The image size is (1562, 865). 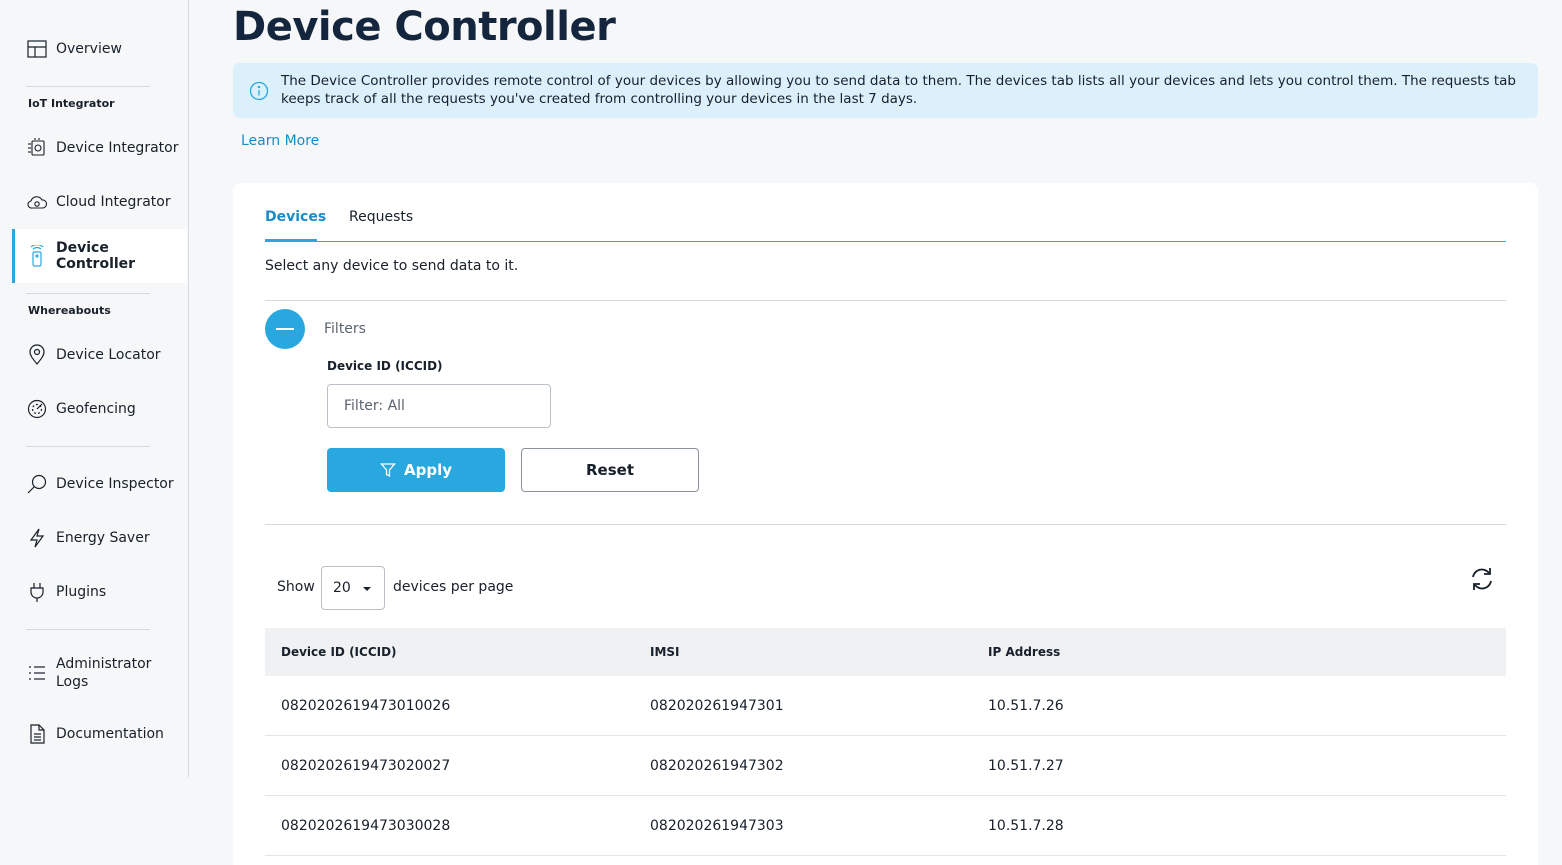 I want to click on cell-iccid: 0820202619473030028, so click(x=366, y=825).